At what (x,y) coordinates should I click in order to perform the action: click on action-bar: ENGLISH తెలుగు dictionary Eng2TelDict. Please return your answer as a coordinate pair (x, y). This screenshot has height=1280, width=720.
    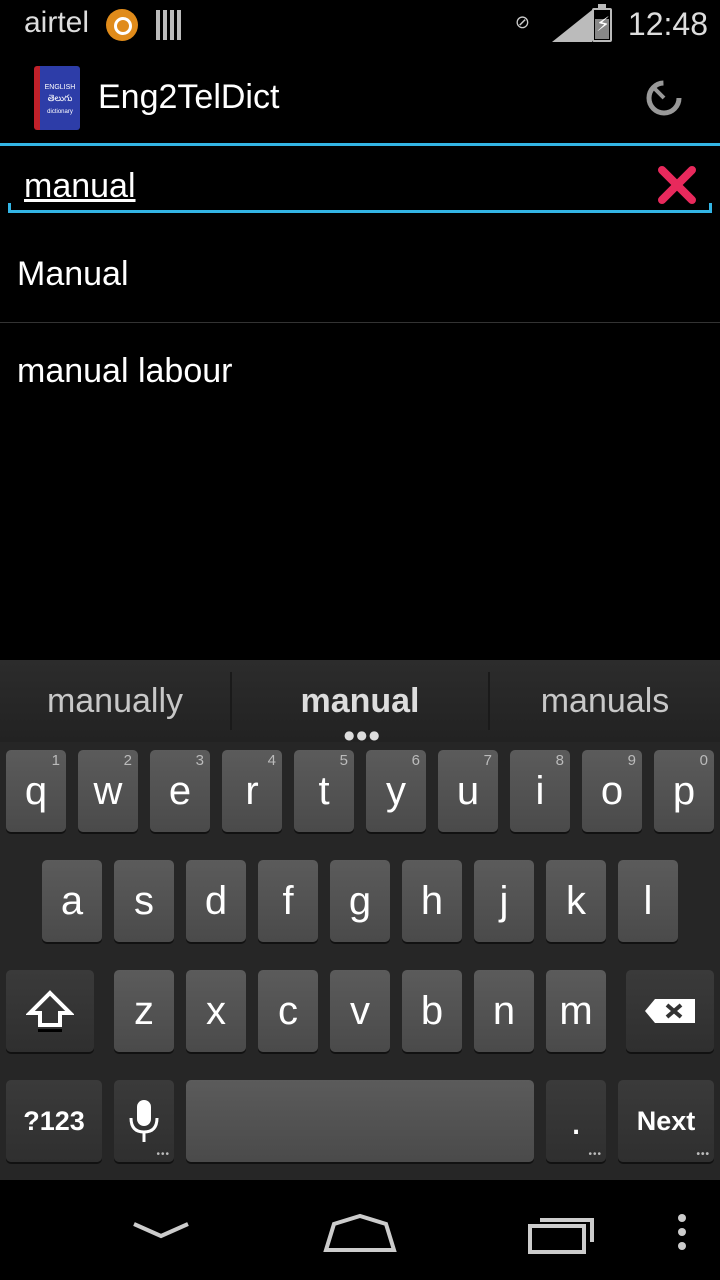
    Looking at the image, I should click on (360, 97).